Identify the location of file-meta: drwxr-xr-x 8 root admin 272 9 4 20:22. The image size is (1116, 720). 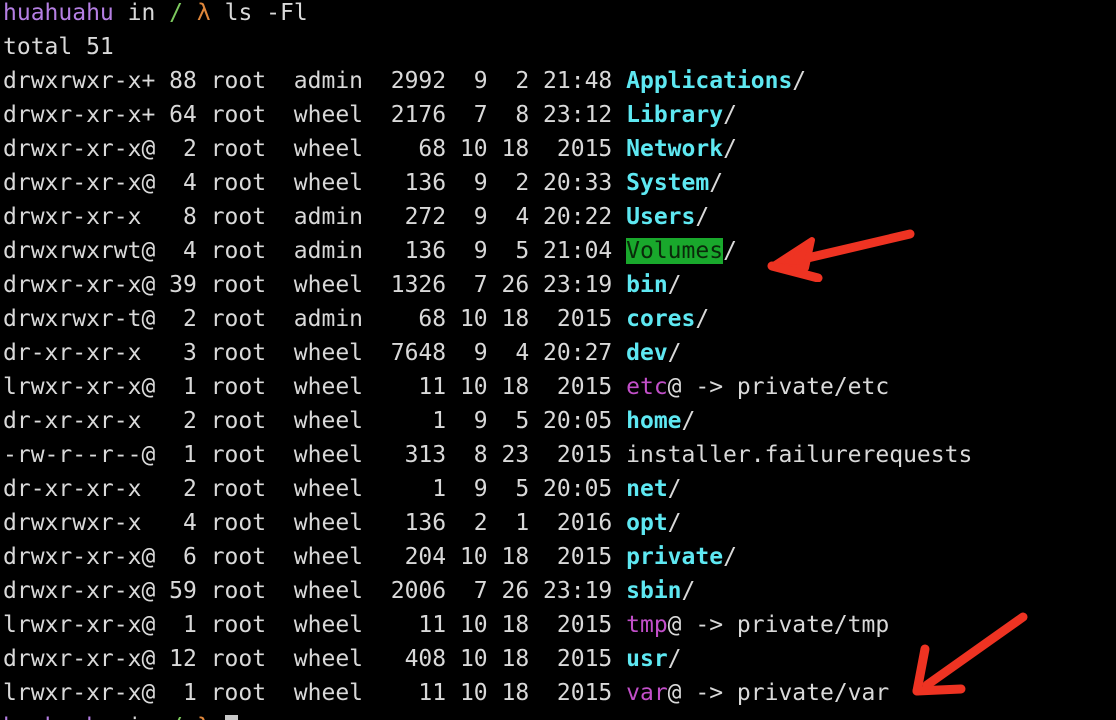
(315, 217).